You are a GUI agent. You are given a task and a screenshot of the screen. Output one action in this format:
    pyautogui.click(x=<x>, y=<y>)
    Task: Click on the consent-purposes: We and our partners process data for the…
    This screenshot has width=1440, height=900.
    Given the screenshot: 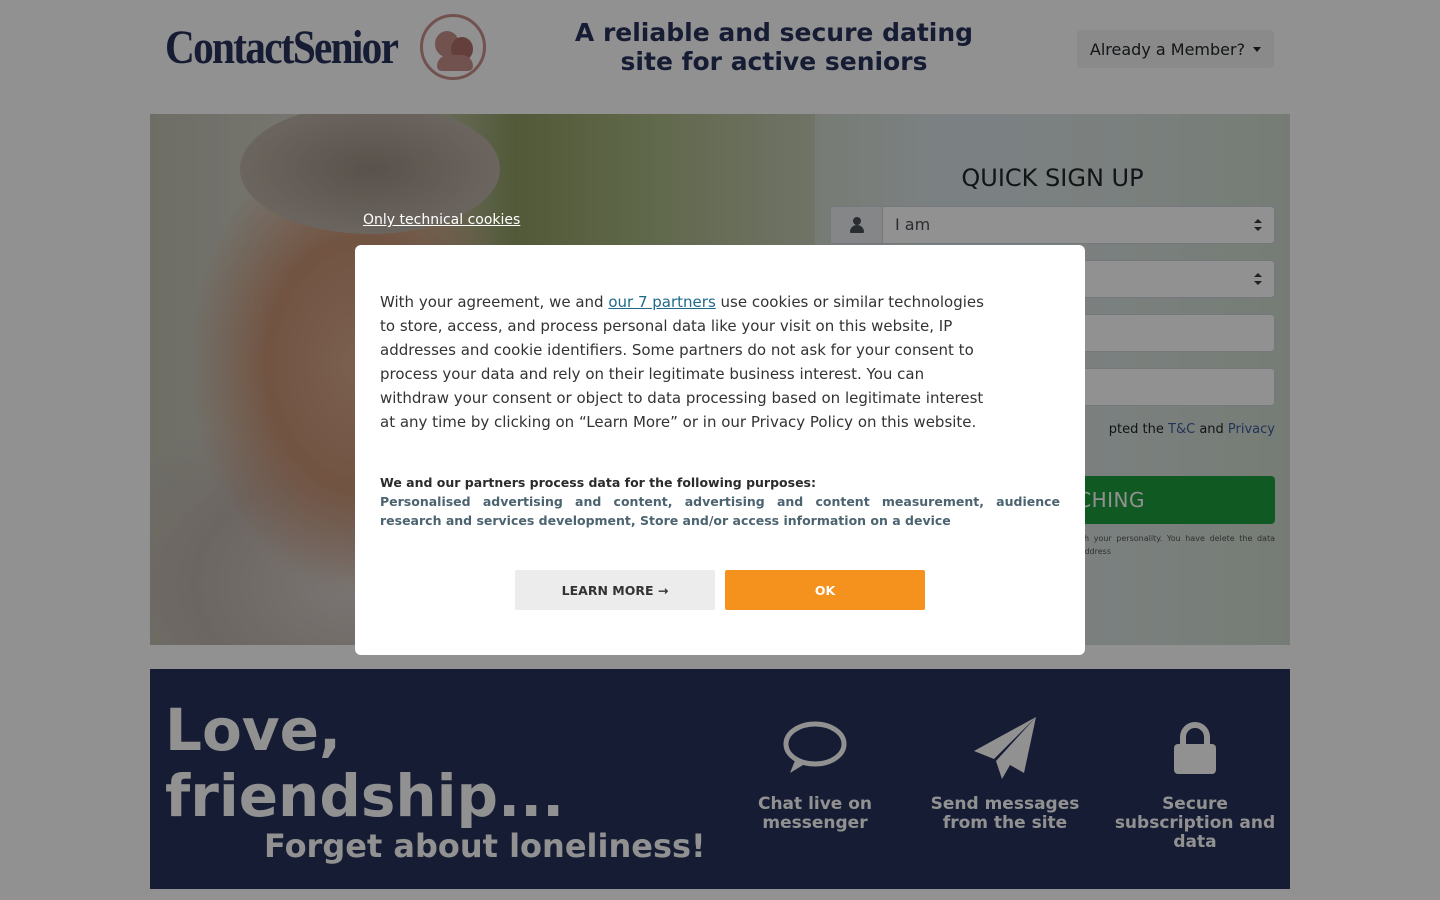 What is the action you would take?
    pyautogui.click(x=720, y=501)
    